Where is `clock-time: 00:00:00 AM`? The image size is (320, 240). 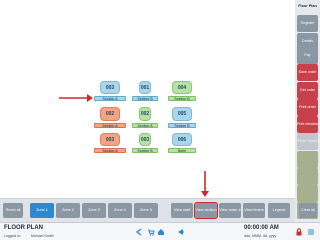
clock-time: 00:00:00 AM is located at coordinates (261, 228).